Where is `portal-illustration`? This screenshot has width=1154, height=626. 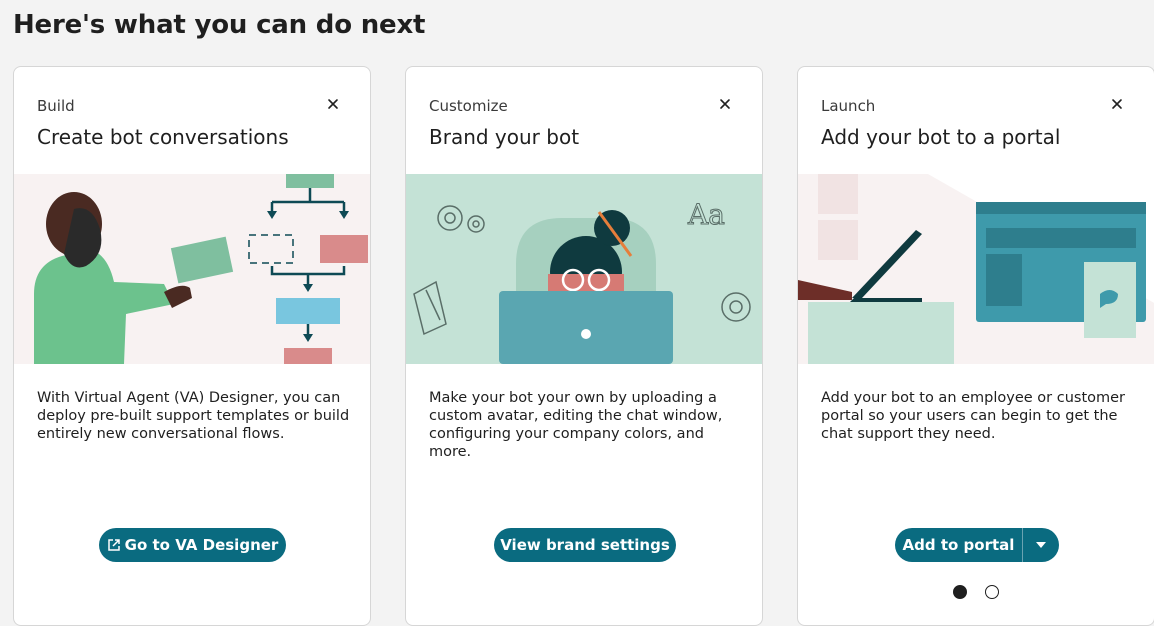
portal-illustration is located at coordinates (976, 269).